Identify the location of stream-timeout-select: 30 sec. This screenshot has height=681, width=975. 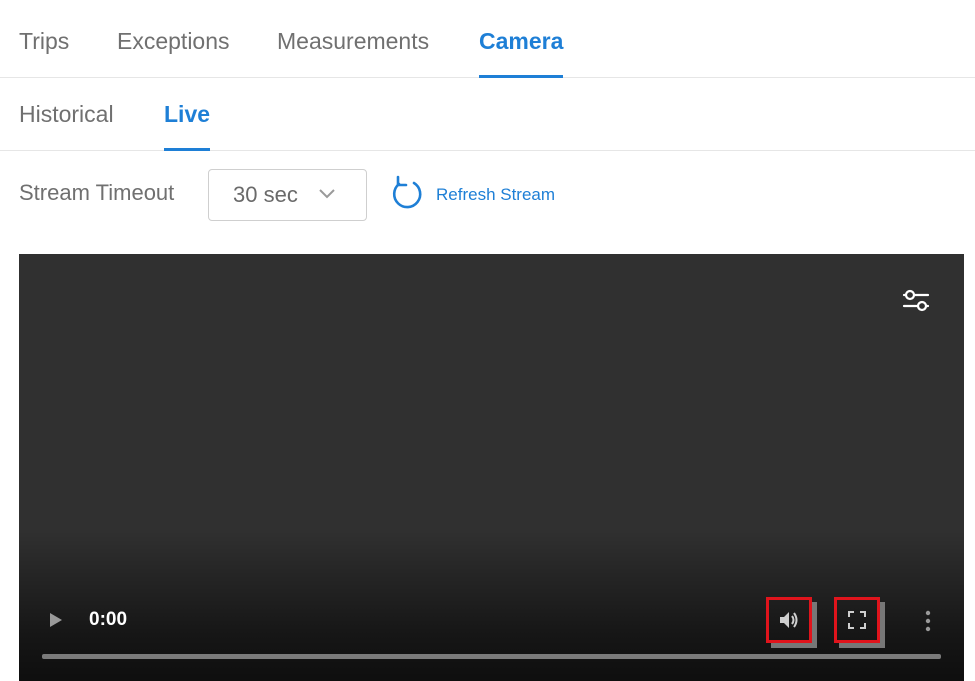
(287, 195).